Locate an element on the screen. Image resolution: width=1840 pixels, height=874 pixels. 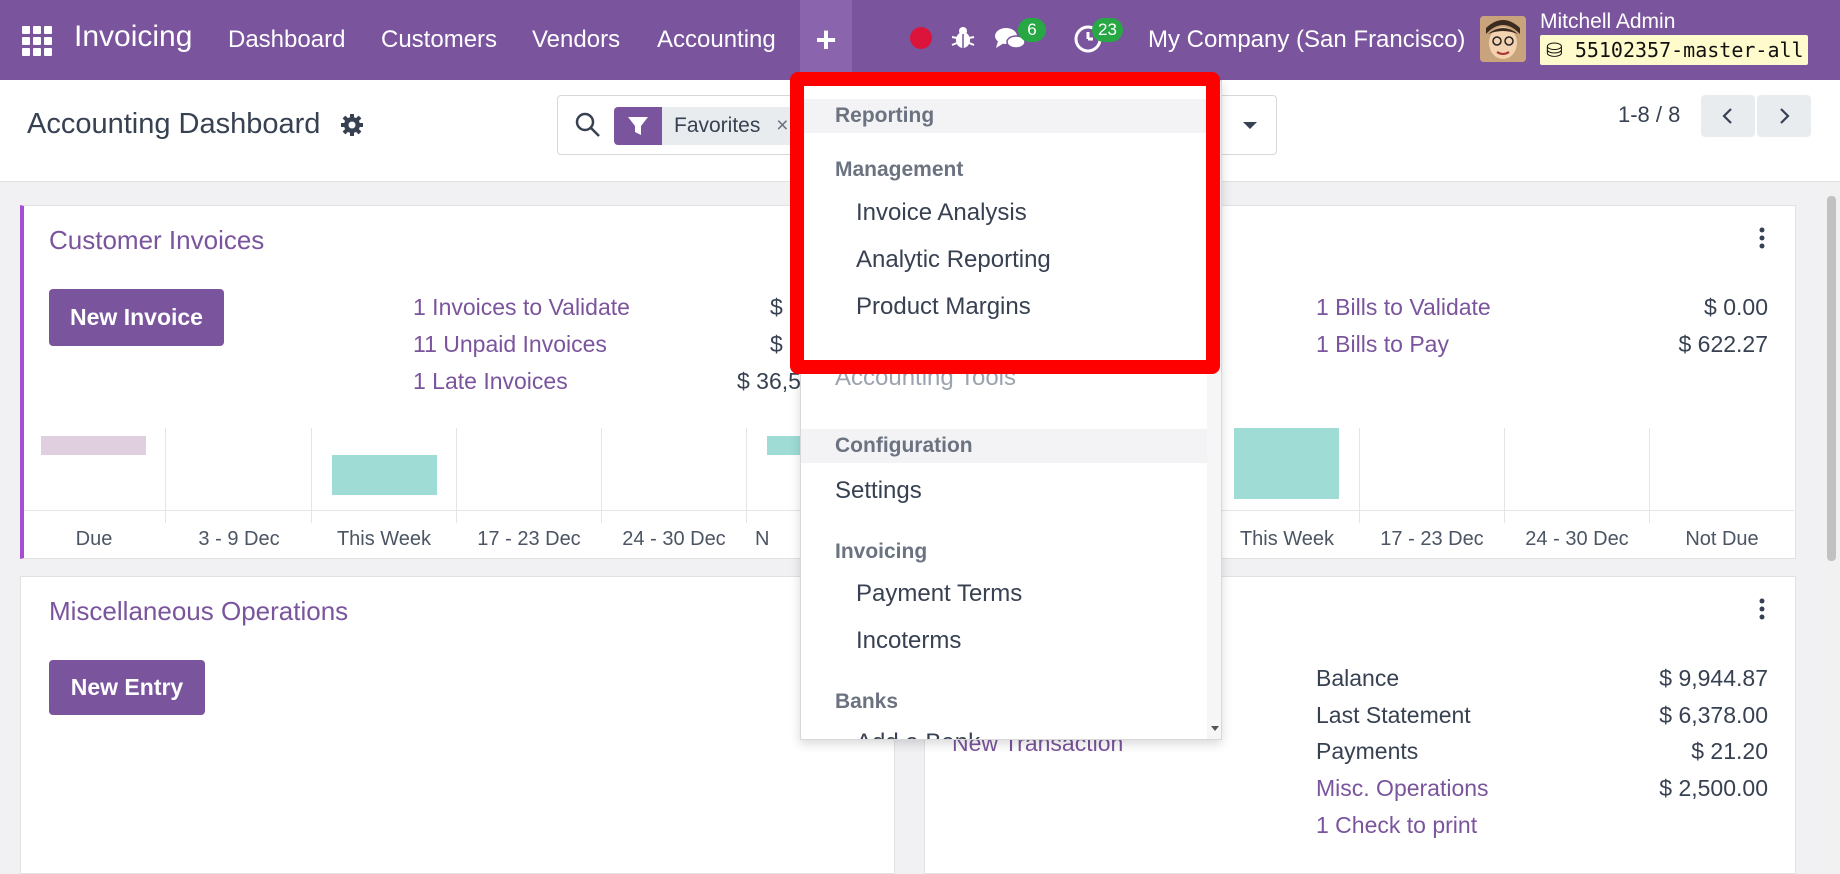
bills-to-pay-link: 1 Bills to Pay is located at coordinates (1382, 344).